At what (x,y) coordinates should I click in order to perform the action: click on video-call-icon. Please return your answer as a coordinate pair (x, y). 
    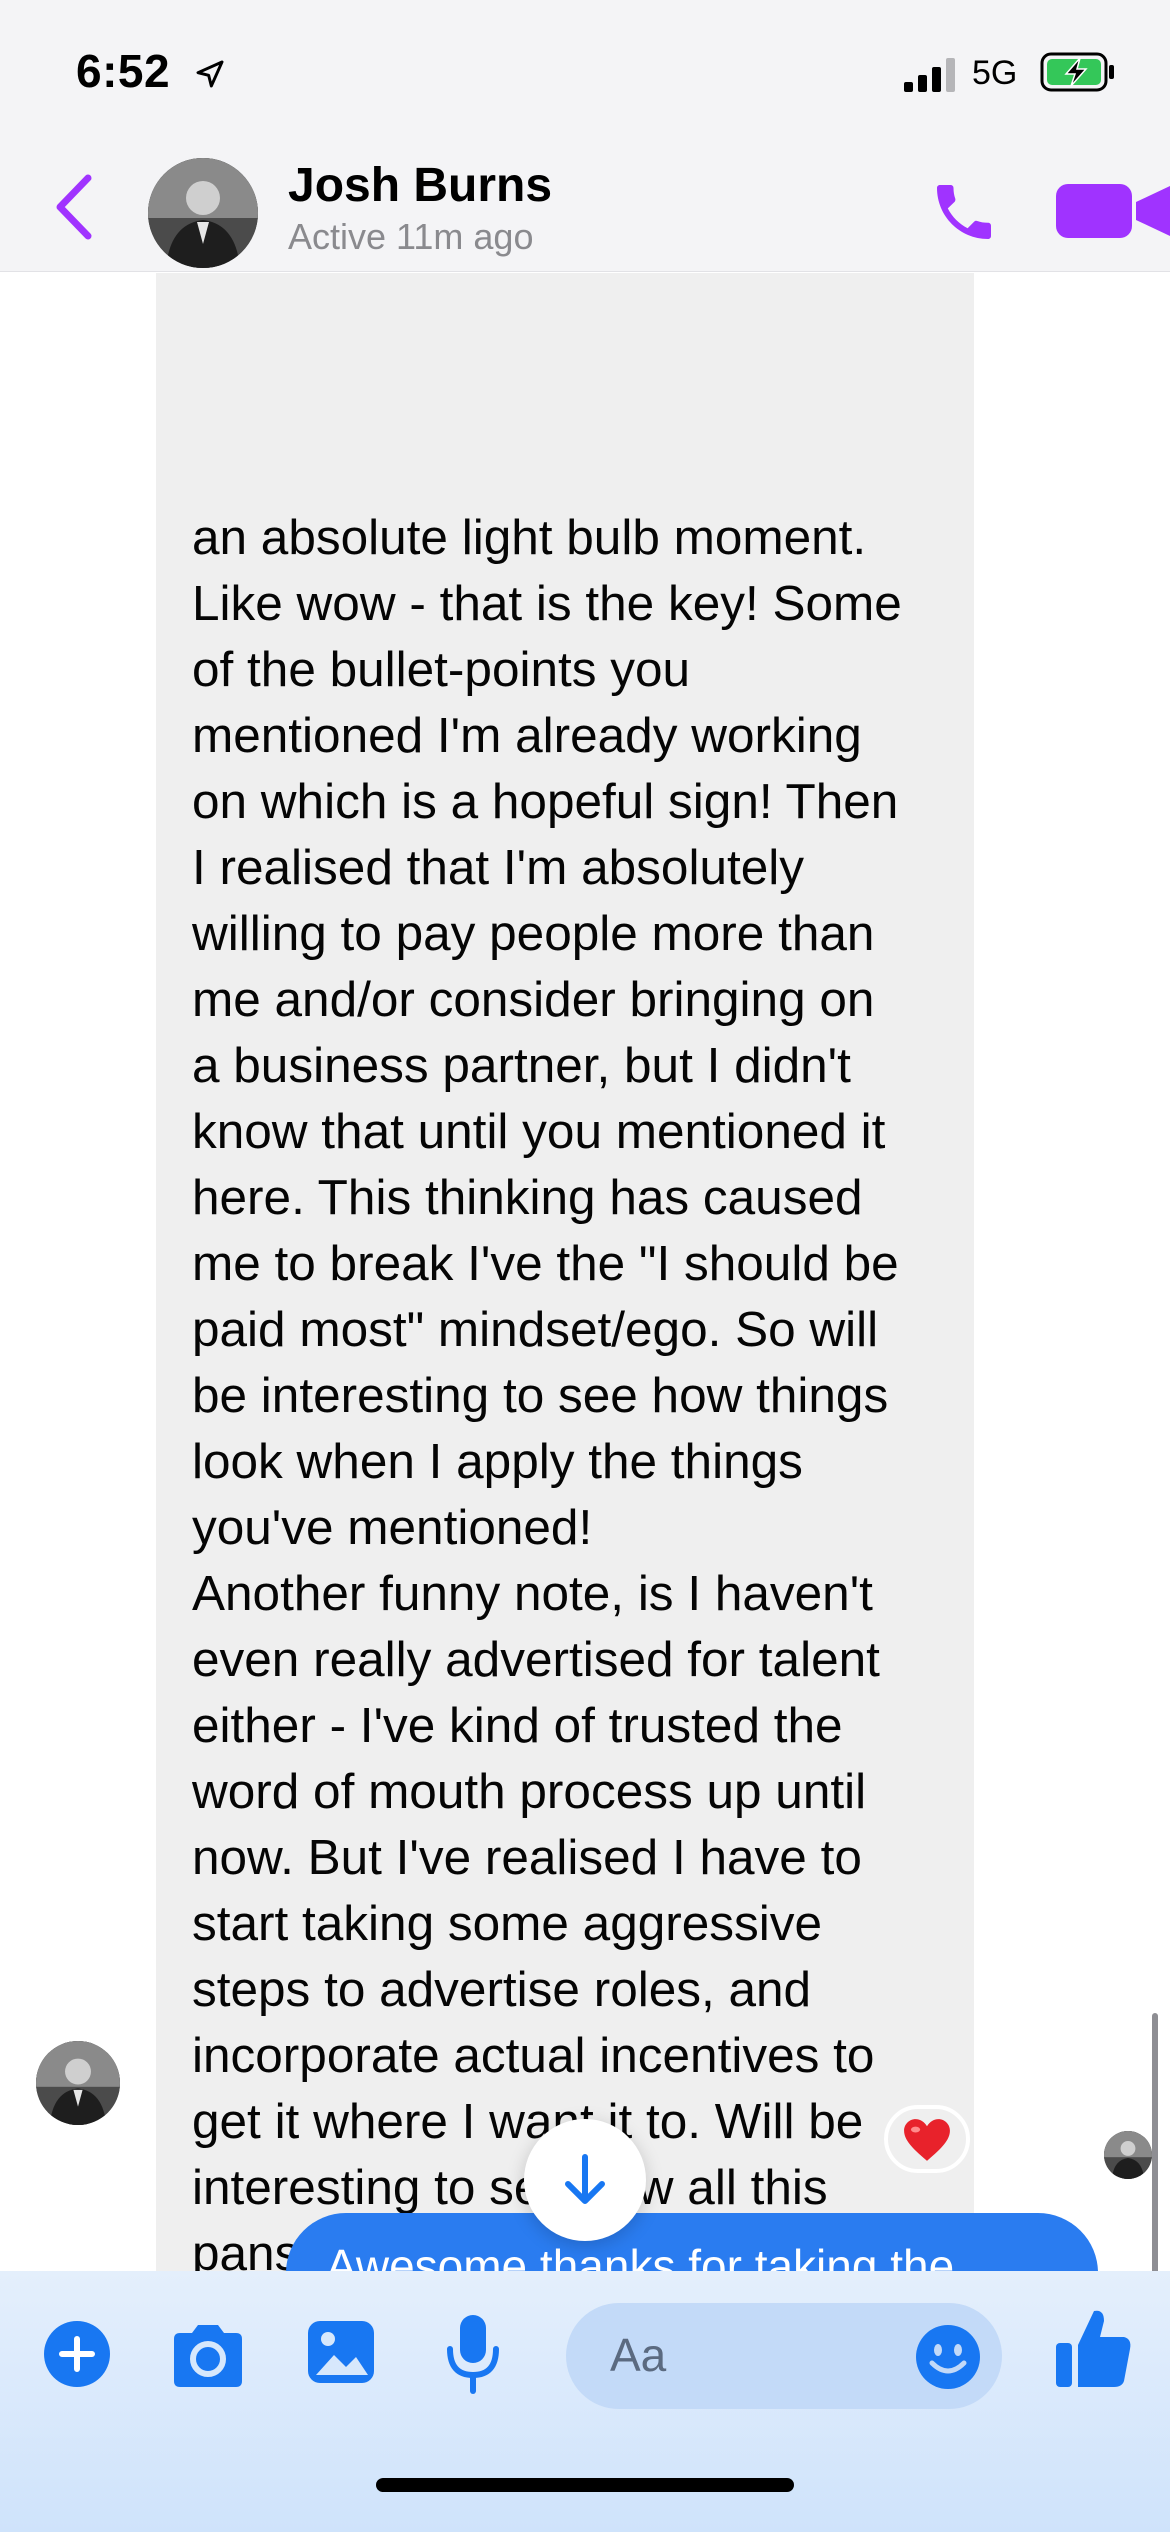
    Looking at the image, I should click on (1111, 211).